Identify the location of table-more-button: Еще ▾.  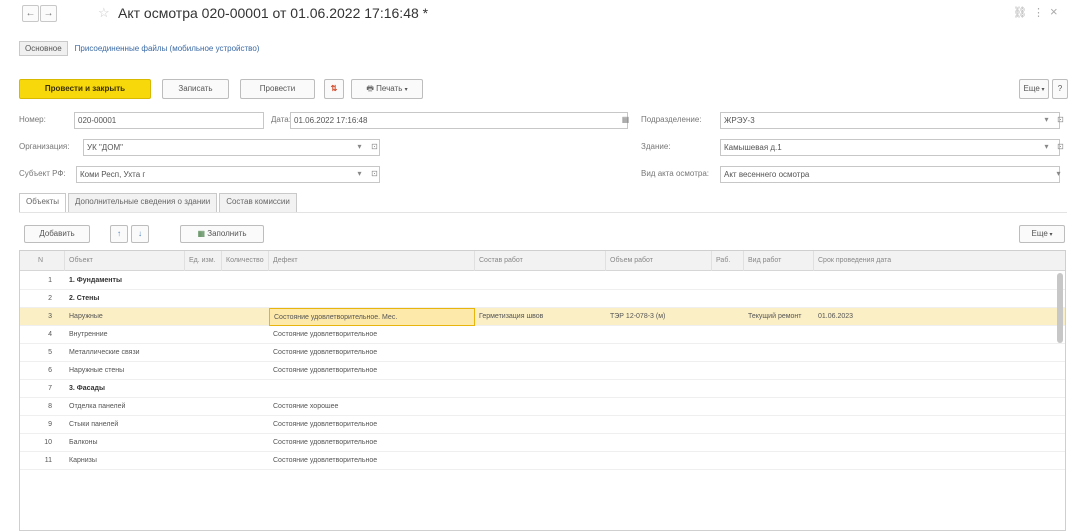
(1042, 234).